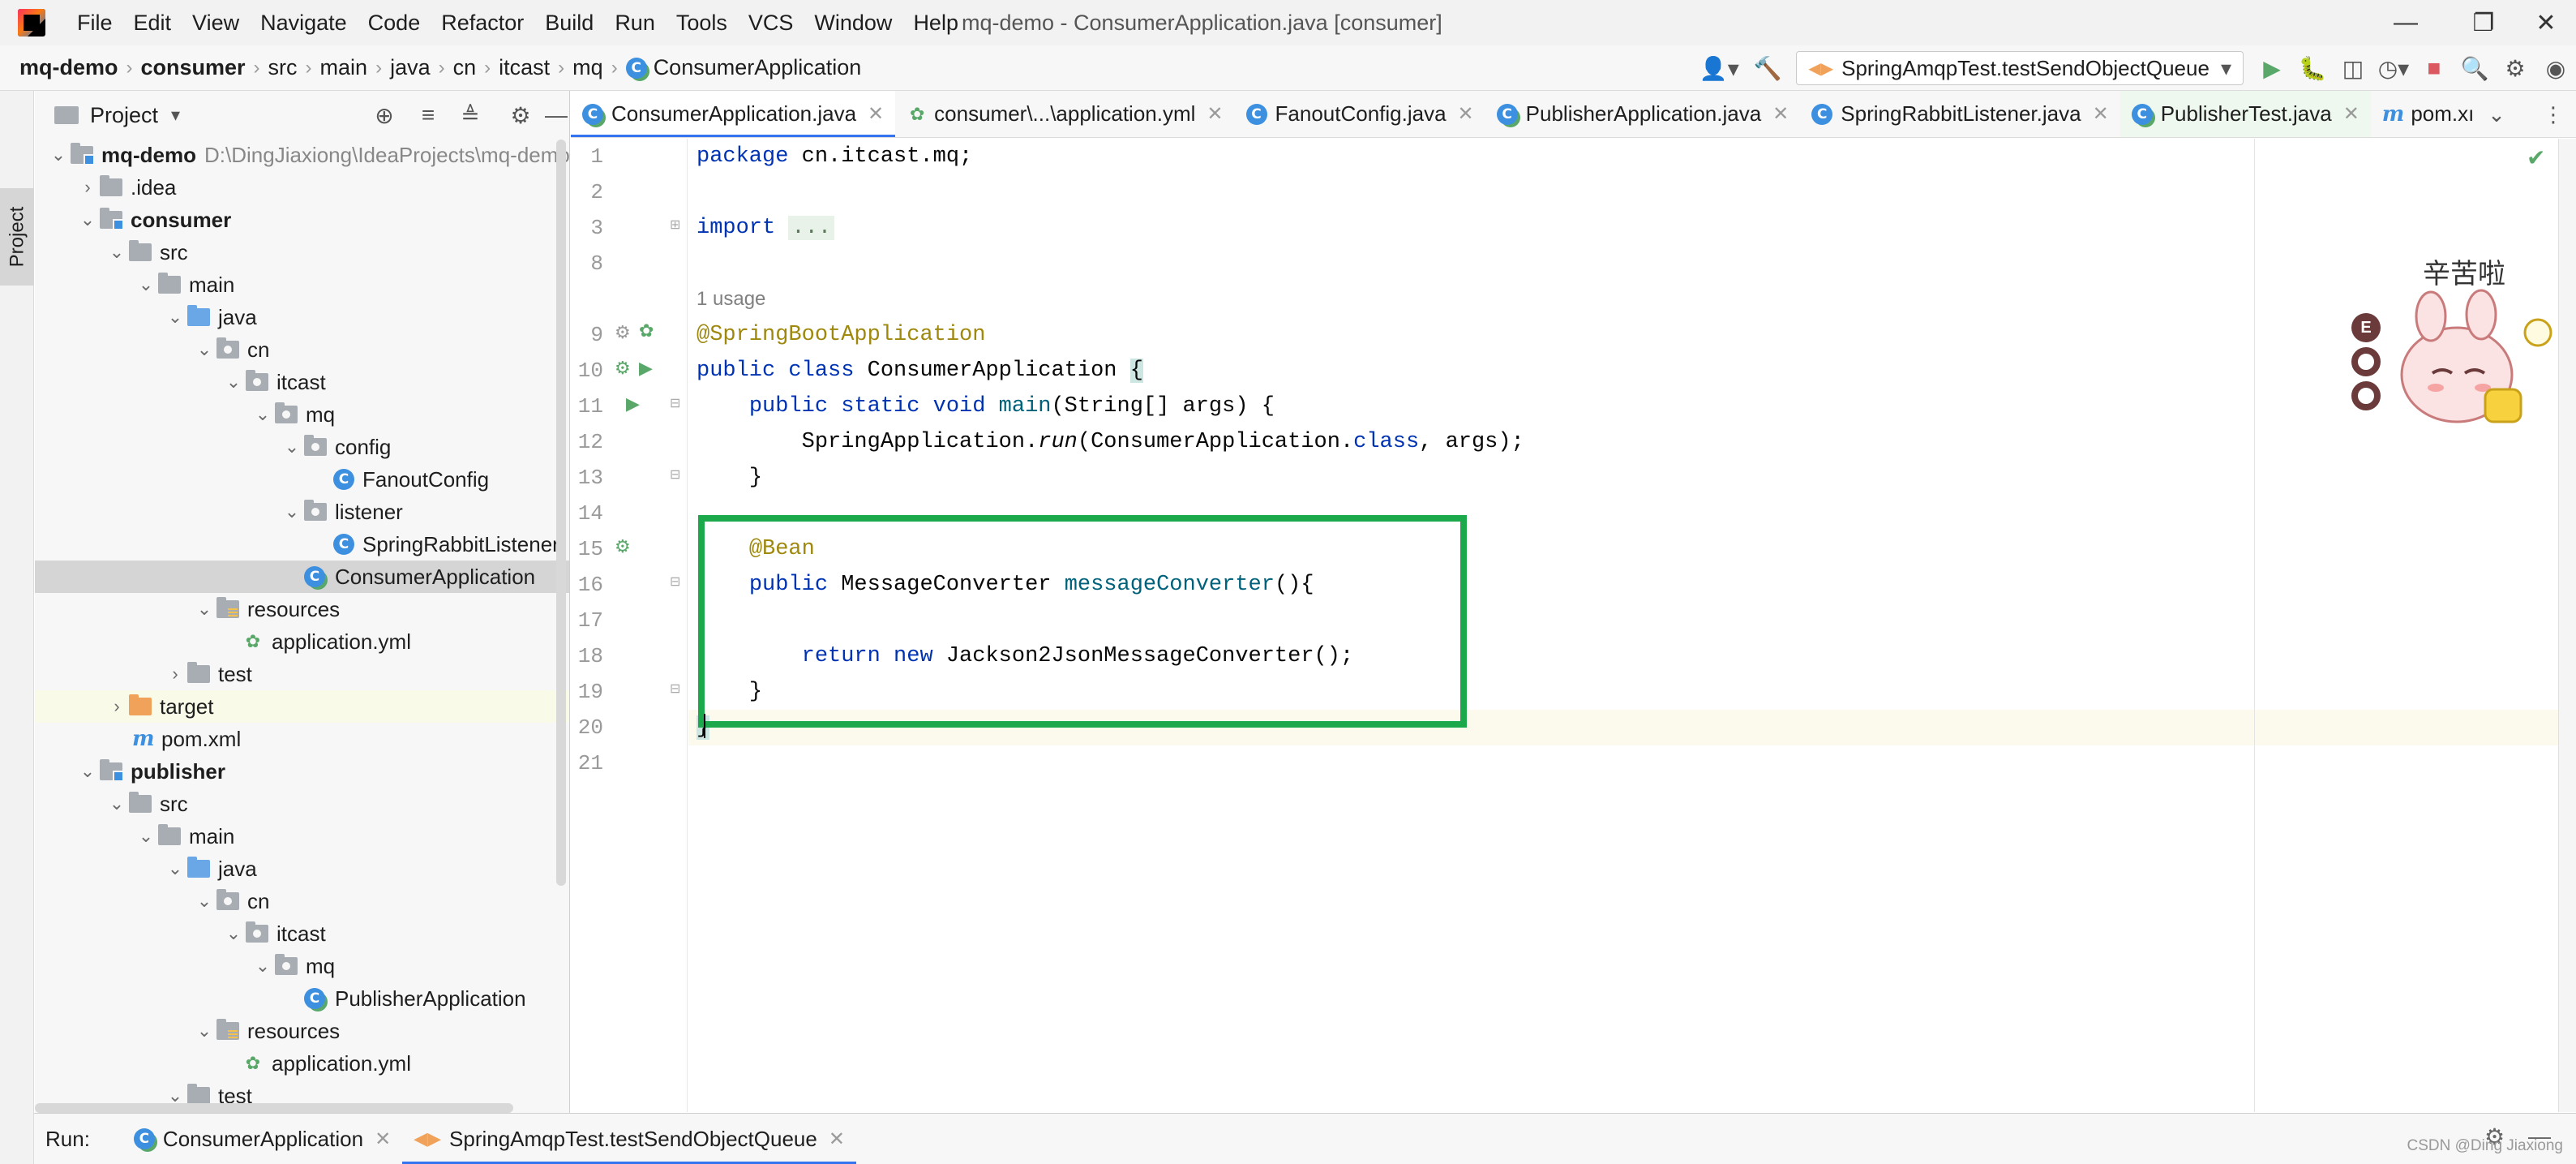 The height and width of the screenshot is (1164, 2576). I want to click on breadcrumb-item: itcast, so click(524, 67).